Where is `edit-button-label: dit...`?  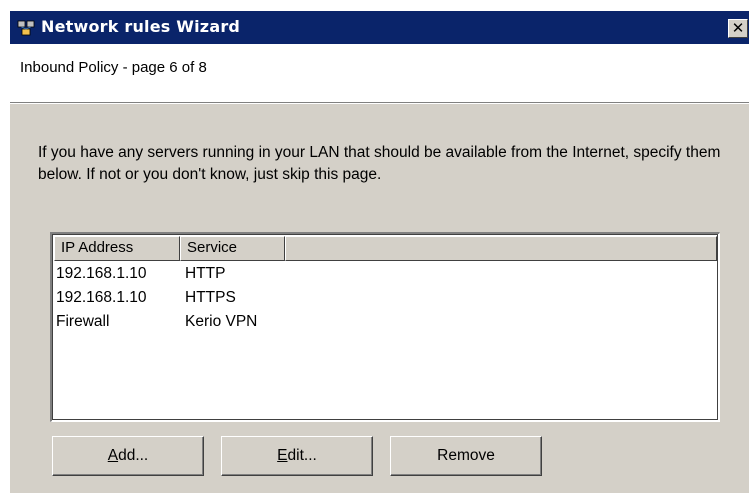 edit-button-label: dit... is located at coordinates (302, 455).